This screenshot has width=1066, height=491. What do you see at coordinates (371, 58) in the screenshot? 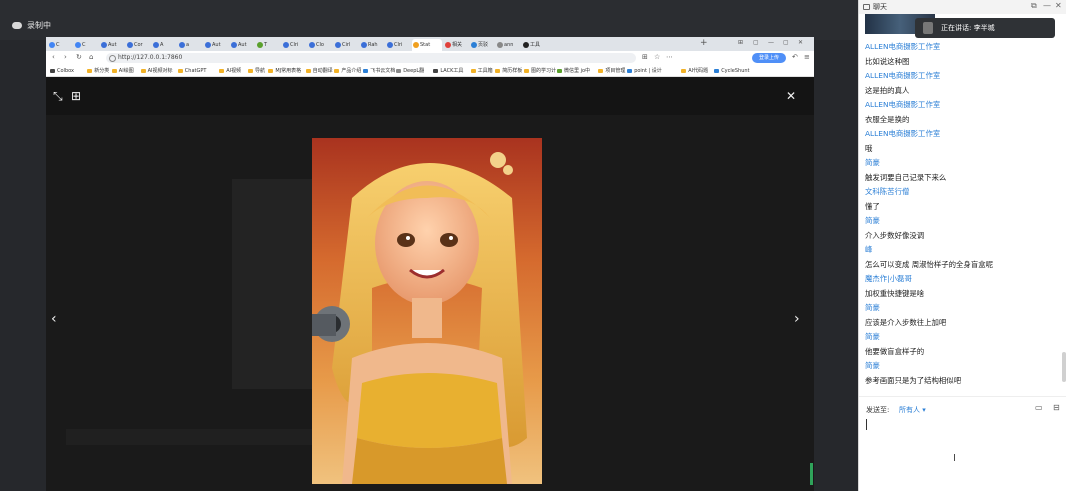
I see `url-field: http://127.0.0.1:7860` at bounding box center [371, 58].